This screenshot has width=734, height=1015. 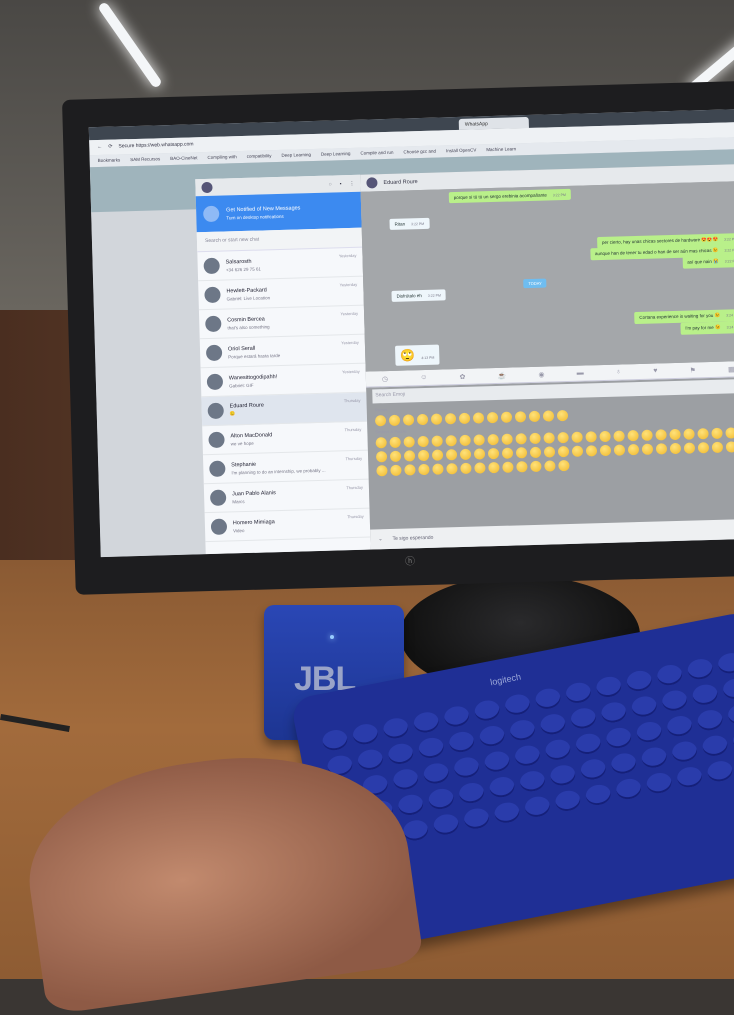 I want to click on chat-list-item: Alton MacDonald we ve hope Thursday, so click(x=285, y=438).